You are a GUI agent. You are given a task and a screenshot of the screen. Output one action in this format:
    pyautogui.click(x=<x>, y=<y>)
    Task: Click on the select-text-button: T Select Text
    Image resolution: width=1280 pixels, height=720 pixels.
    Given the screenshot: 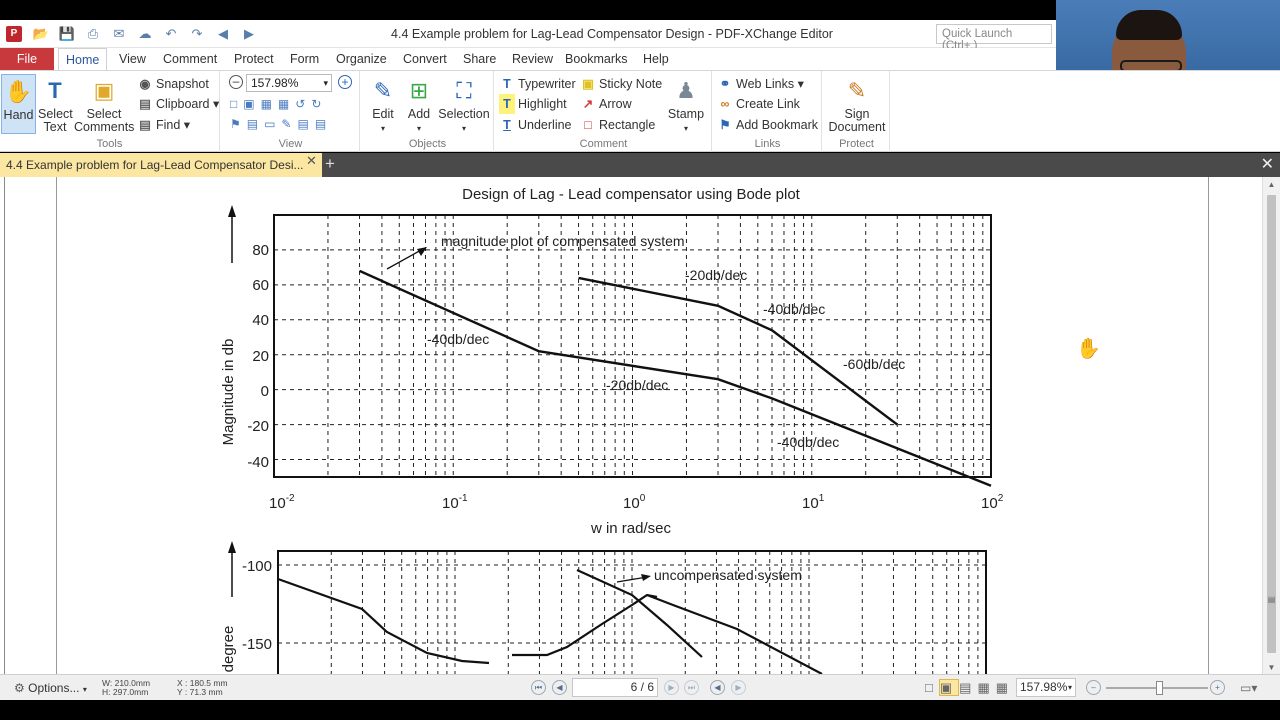 What is the action you would take?
    pyautogui.click(x=55, y=104)
    